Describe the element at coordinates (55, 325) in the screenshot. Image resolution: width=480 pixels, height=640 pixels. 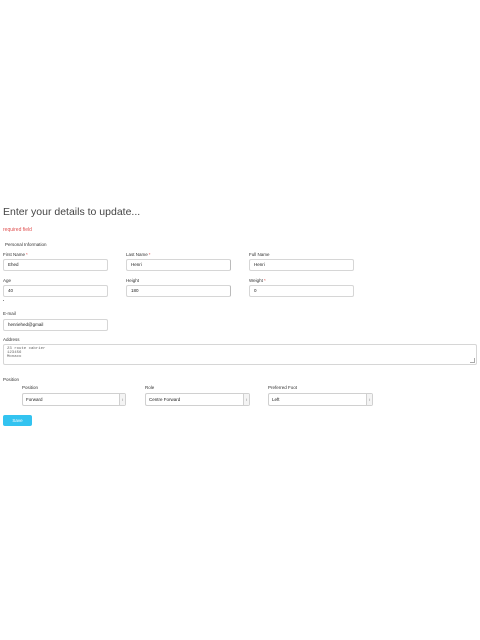
I see `email-field: henriehed@gmail` at that location.